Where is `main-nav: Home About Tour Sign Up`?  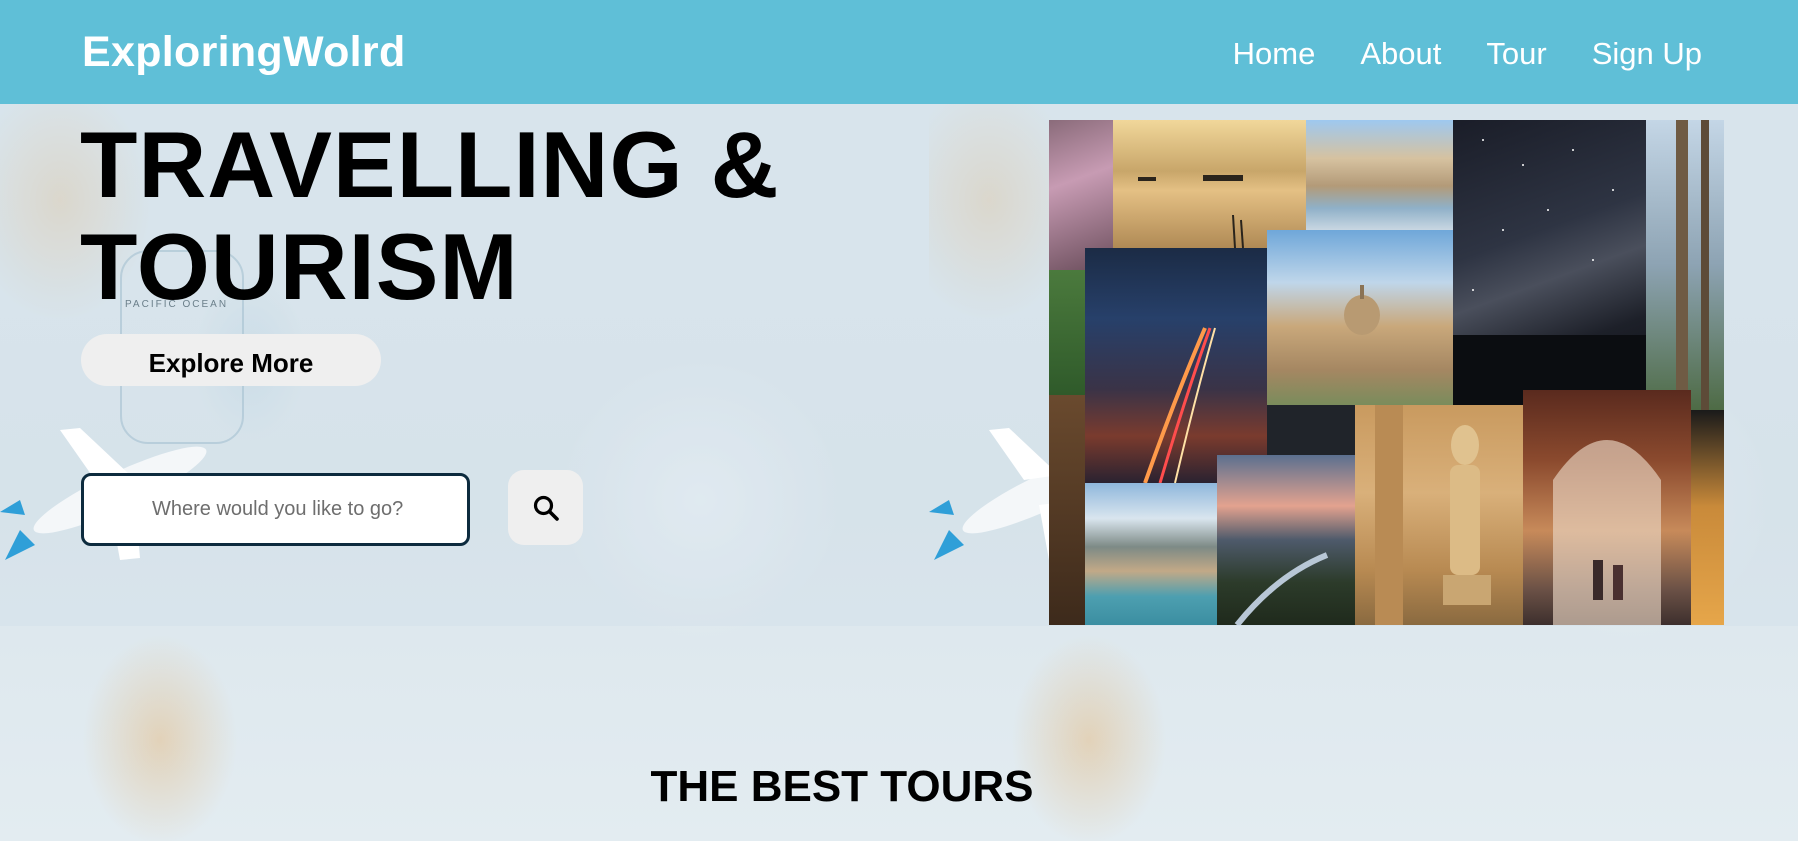
main-nav: Home About Tour Sign Up is located at coordinates (1467, 54).